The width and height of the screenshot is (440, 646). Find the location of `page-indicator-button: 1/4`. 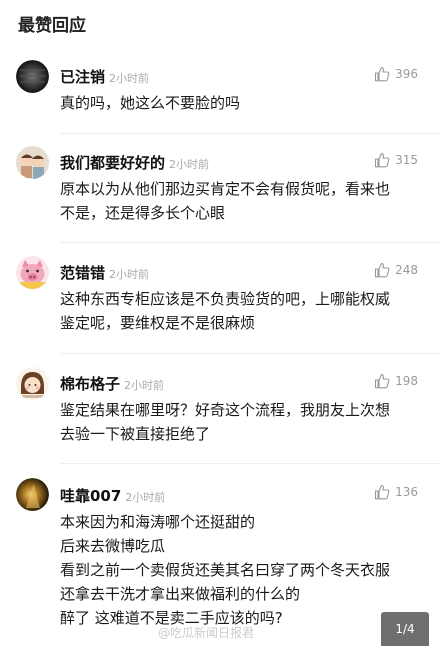

page-indicator-button: 1/4 is located at coordinates (405, 629).